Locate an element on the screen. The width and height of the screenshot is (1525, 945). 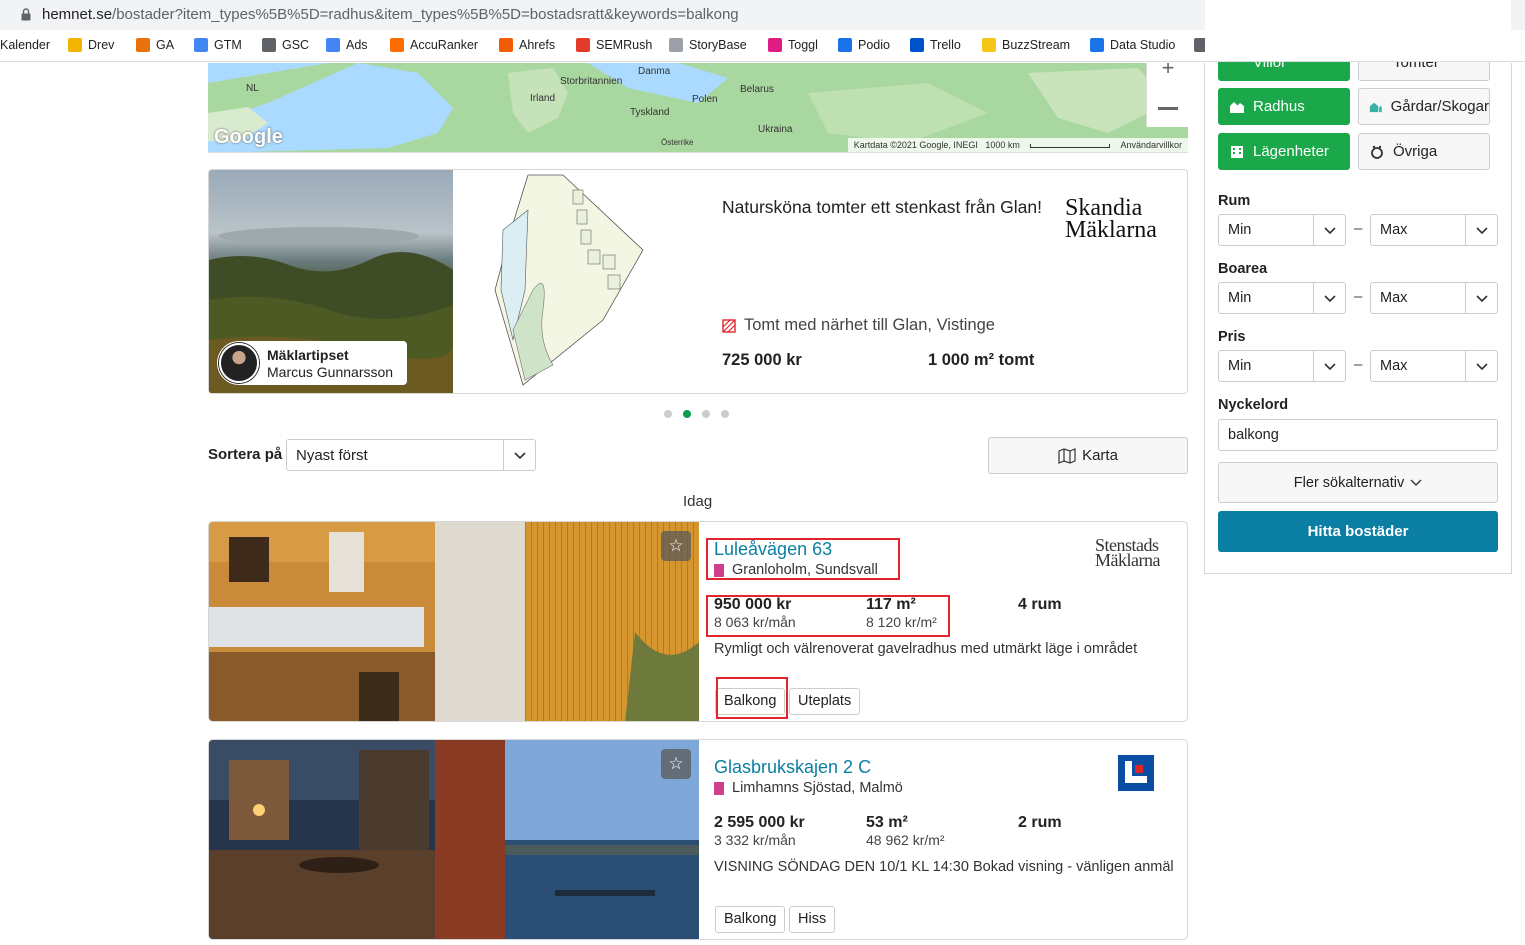
ad-price: 725 000 kr is located at coordinates (762, 360).